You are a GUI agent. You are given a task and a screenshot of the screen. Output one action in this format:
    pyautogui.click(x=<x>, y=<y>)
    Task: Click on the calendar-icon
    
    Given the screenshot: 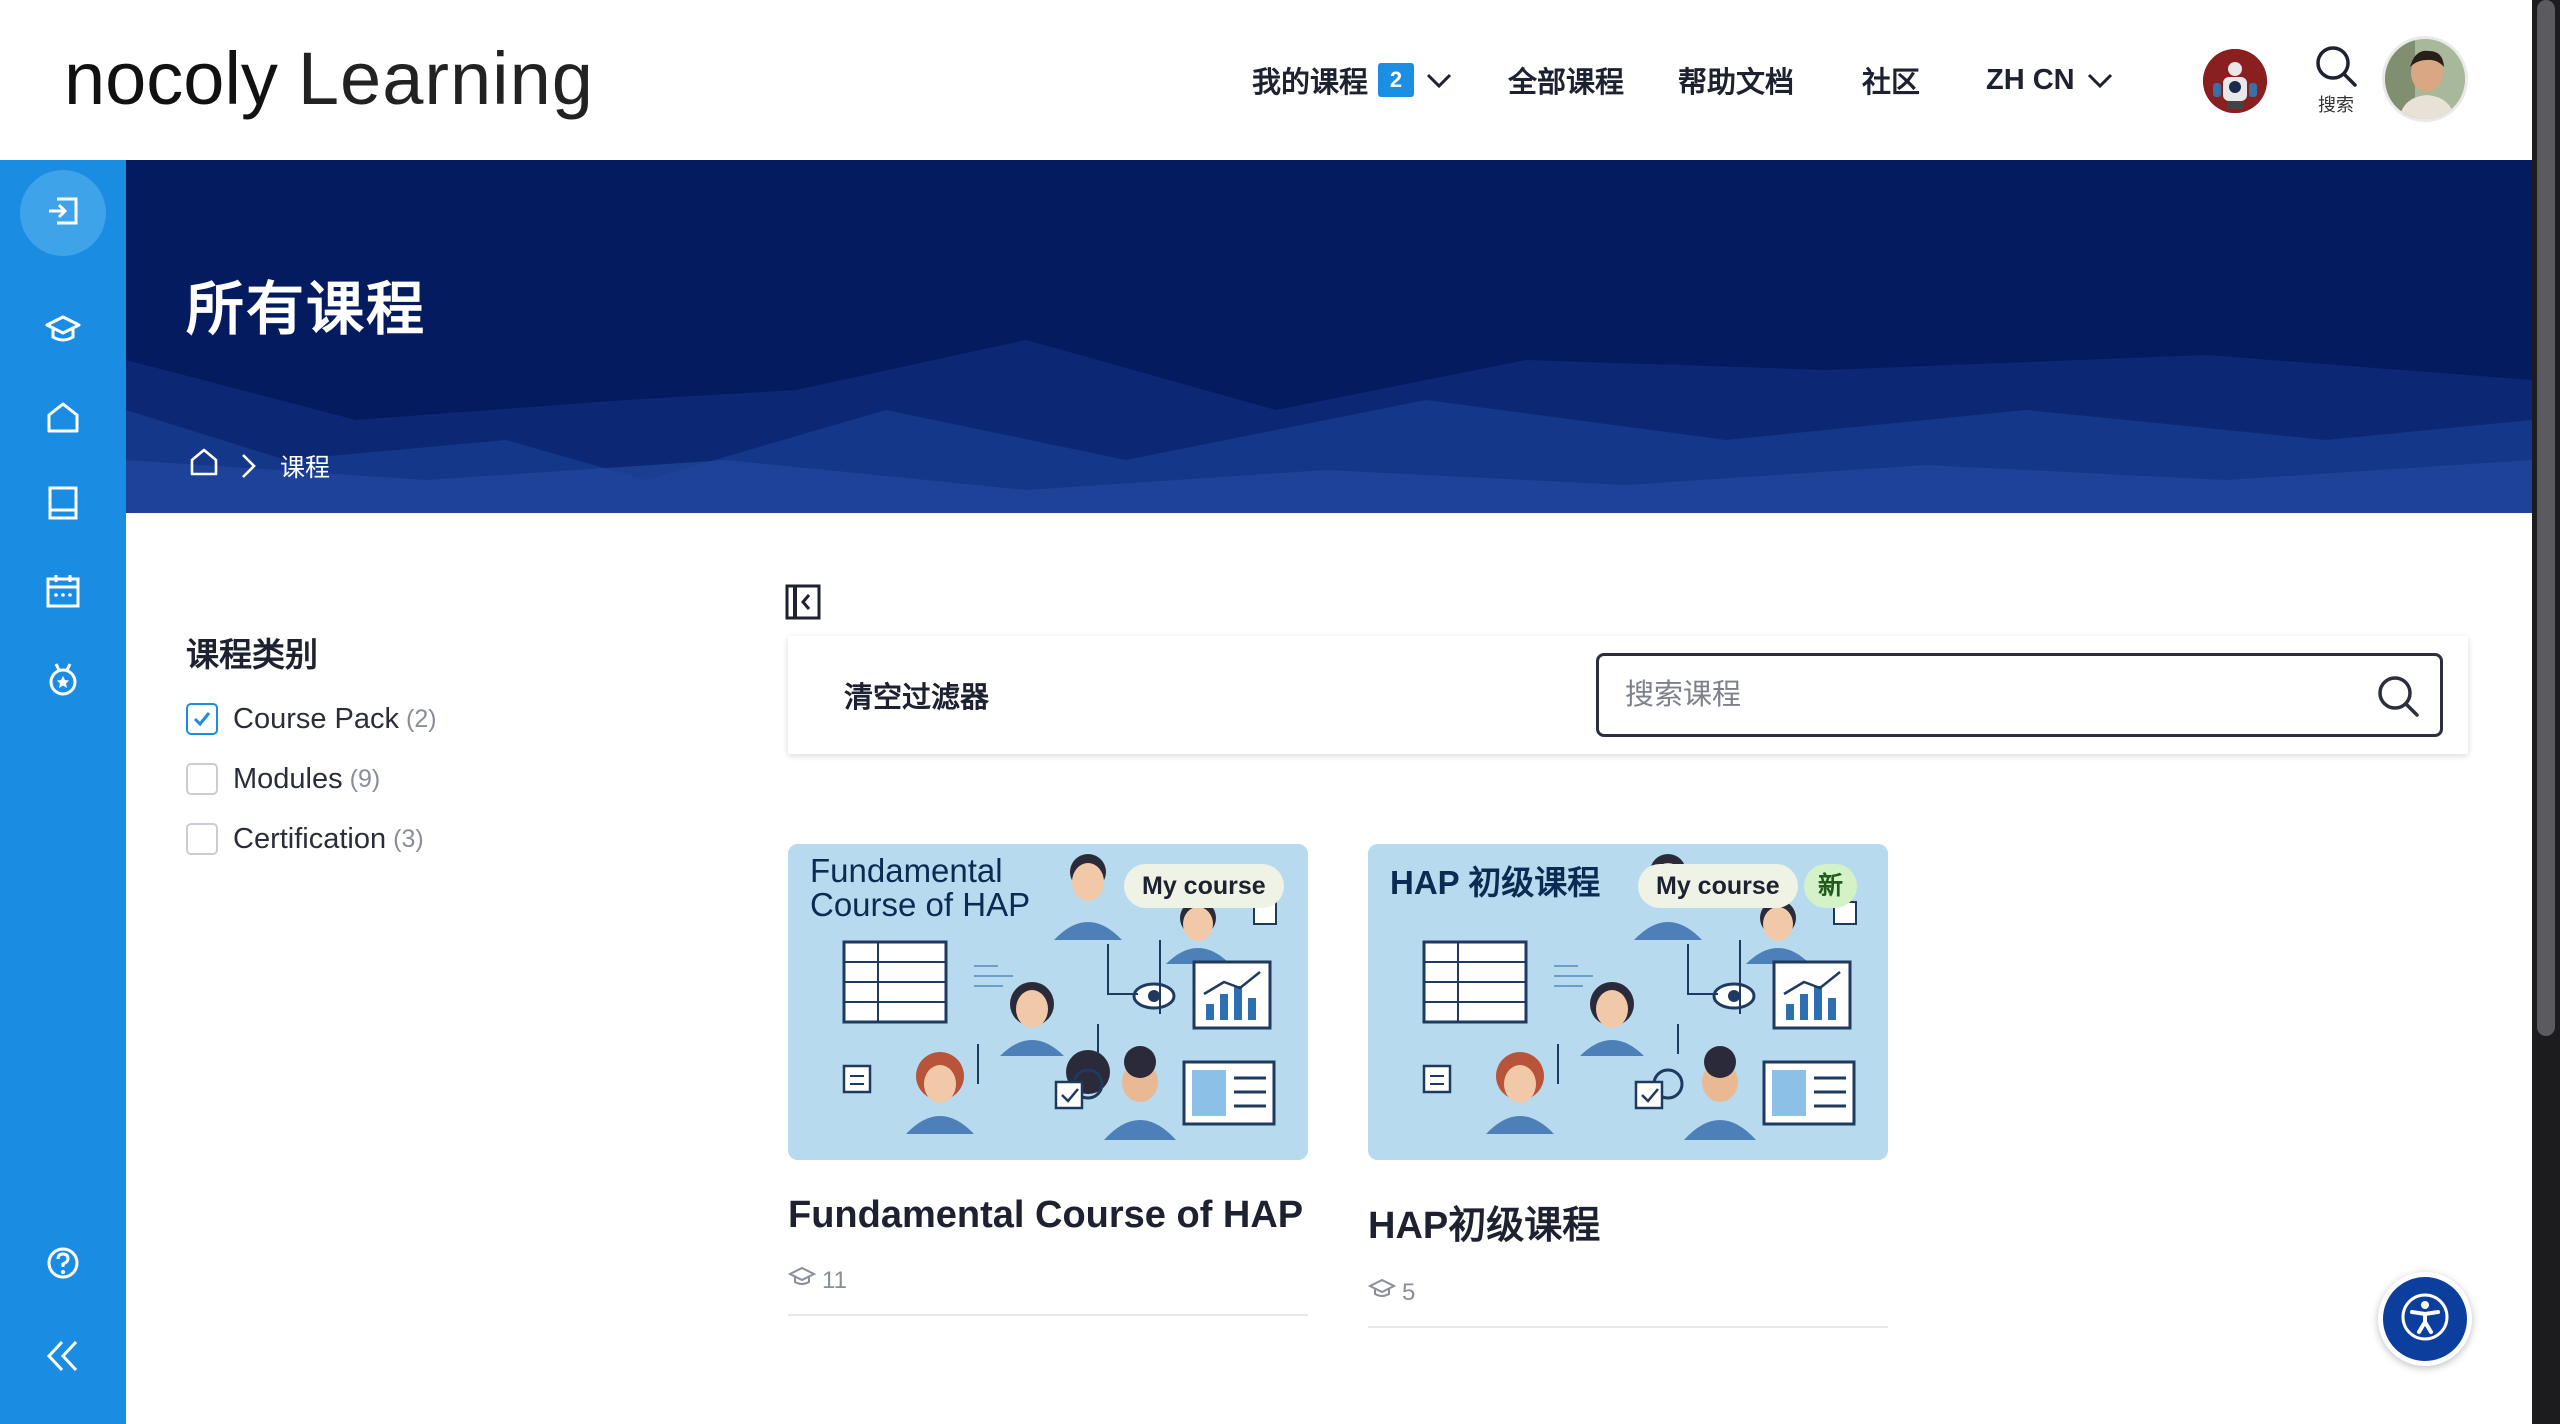 What is the action you would take?
    pyautogui.click(x=63, y=593)
    